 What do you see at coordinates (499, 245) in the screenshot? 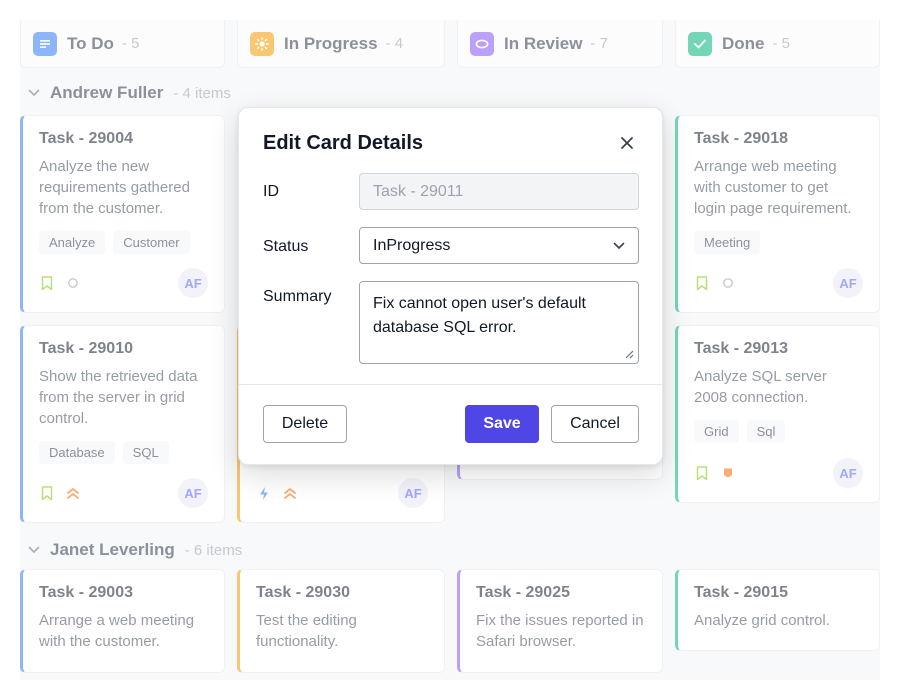
I see `status-dropdown: InProgress` at bounding box center [499, 245].